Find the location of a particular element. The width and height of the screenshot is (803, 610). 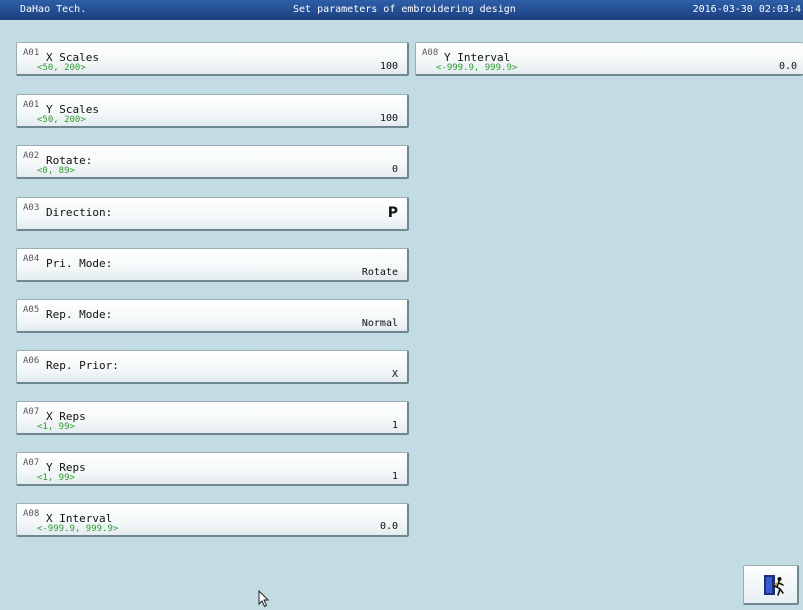

param-label: Rep. Mode: is located at coordinates (79, 314).